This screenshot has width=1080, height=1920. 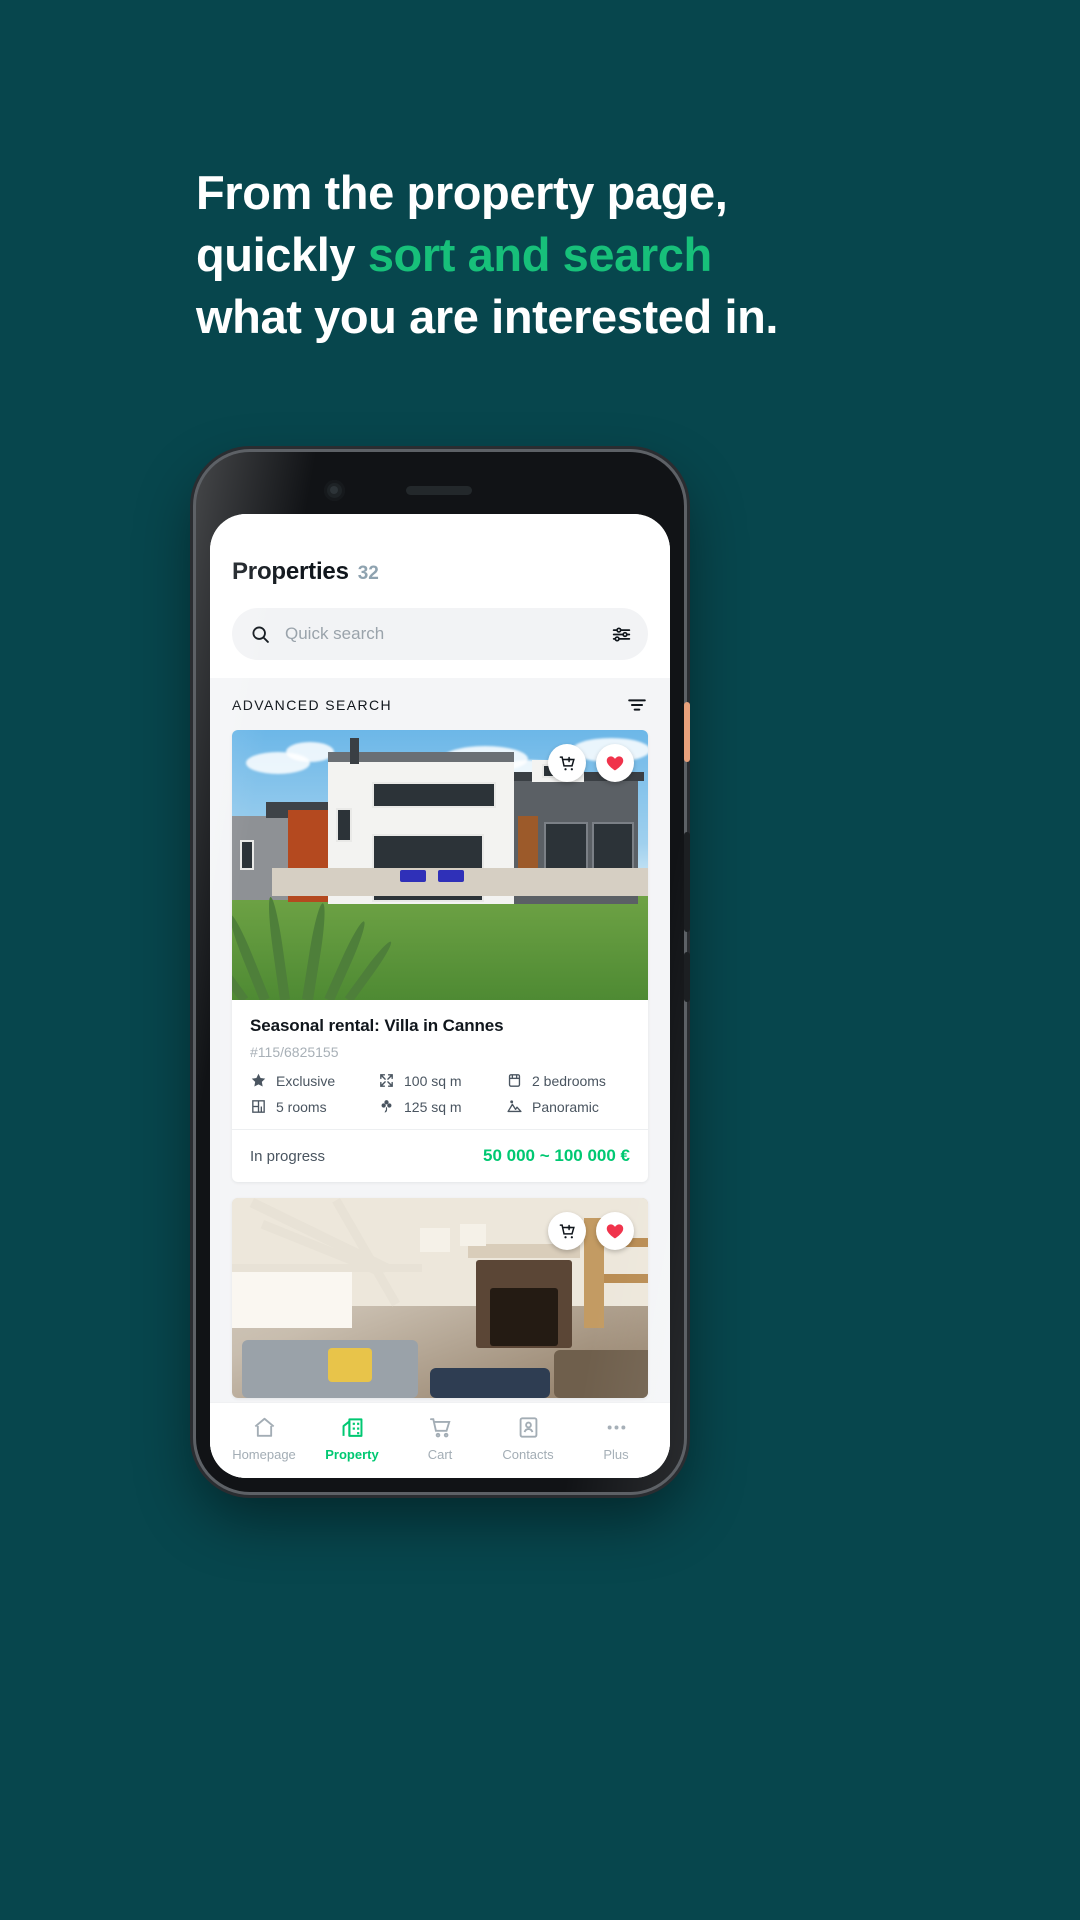 What do you see at coordinates (440, 704) in the screenshot?
I see `advanced-search-row: ADVANCED SEARCH` at bounding box center [440, 704].